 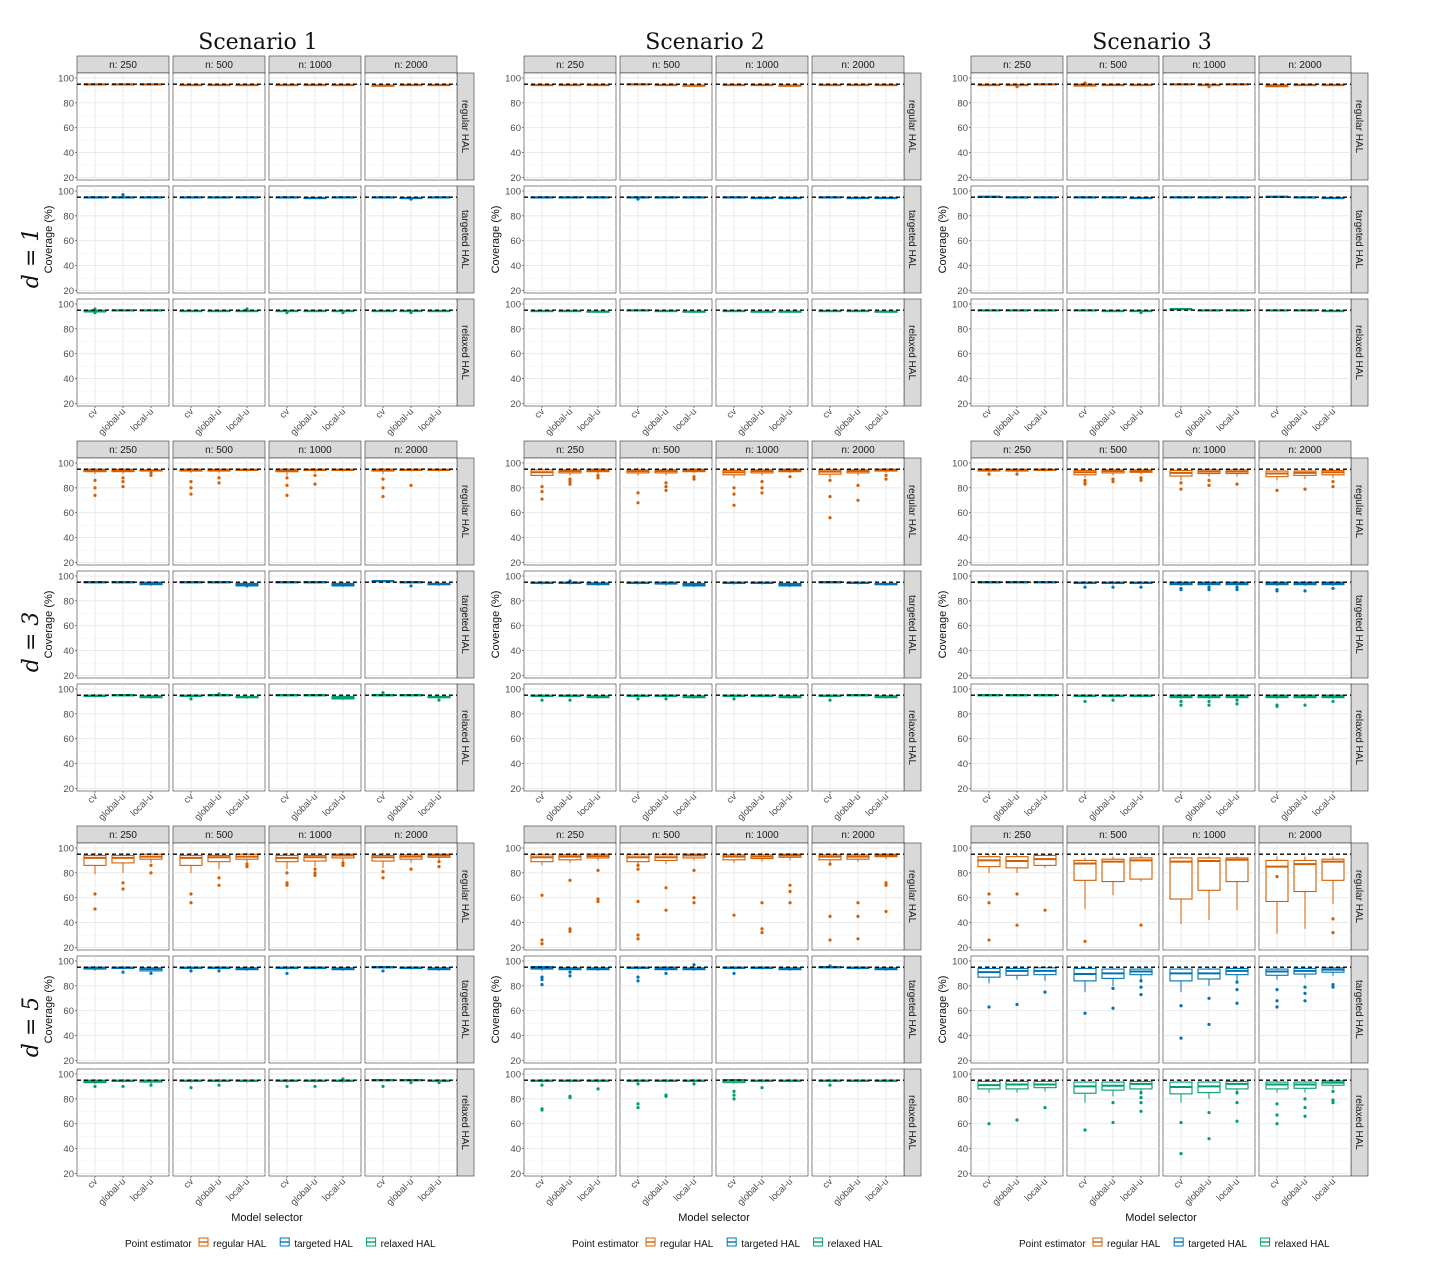 What do you see at coordinates (464, 239) in the screenshot?
I see `row-strip-label: targeted HAL` at bounding box center [464, 239].